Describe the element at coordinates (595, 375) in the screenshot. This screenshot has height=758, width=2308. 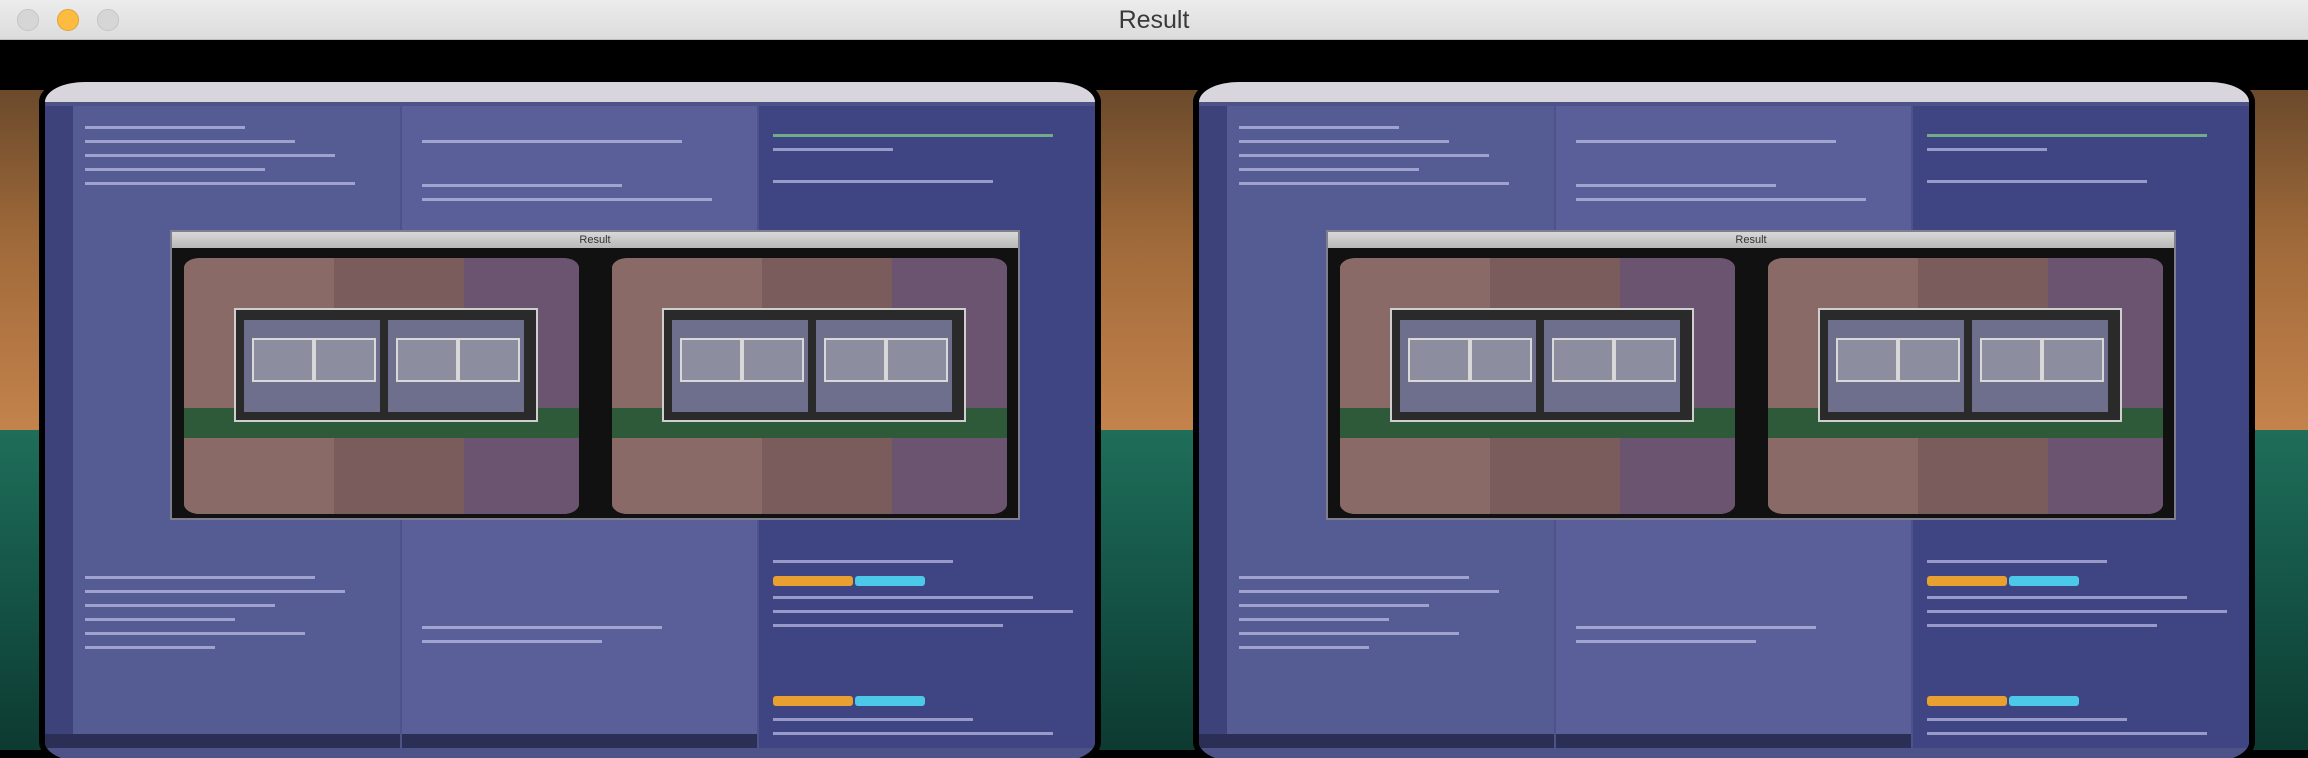
I see `left-nested-result-window: Result` at that location.